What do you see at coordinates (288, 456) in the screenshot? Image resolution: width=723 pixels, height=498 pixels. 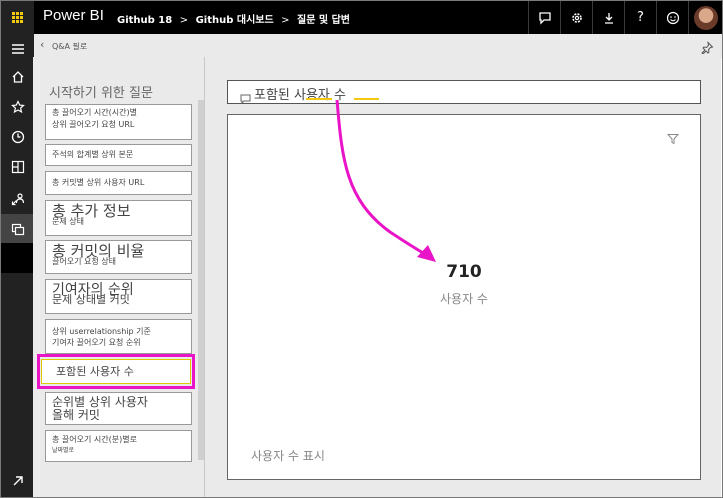 I see `visual-restatement: 사용자 수 표시` at bounding box center [288, 456].